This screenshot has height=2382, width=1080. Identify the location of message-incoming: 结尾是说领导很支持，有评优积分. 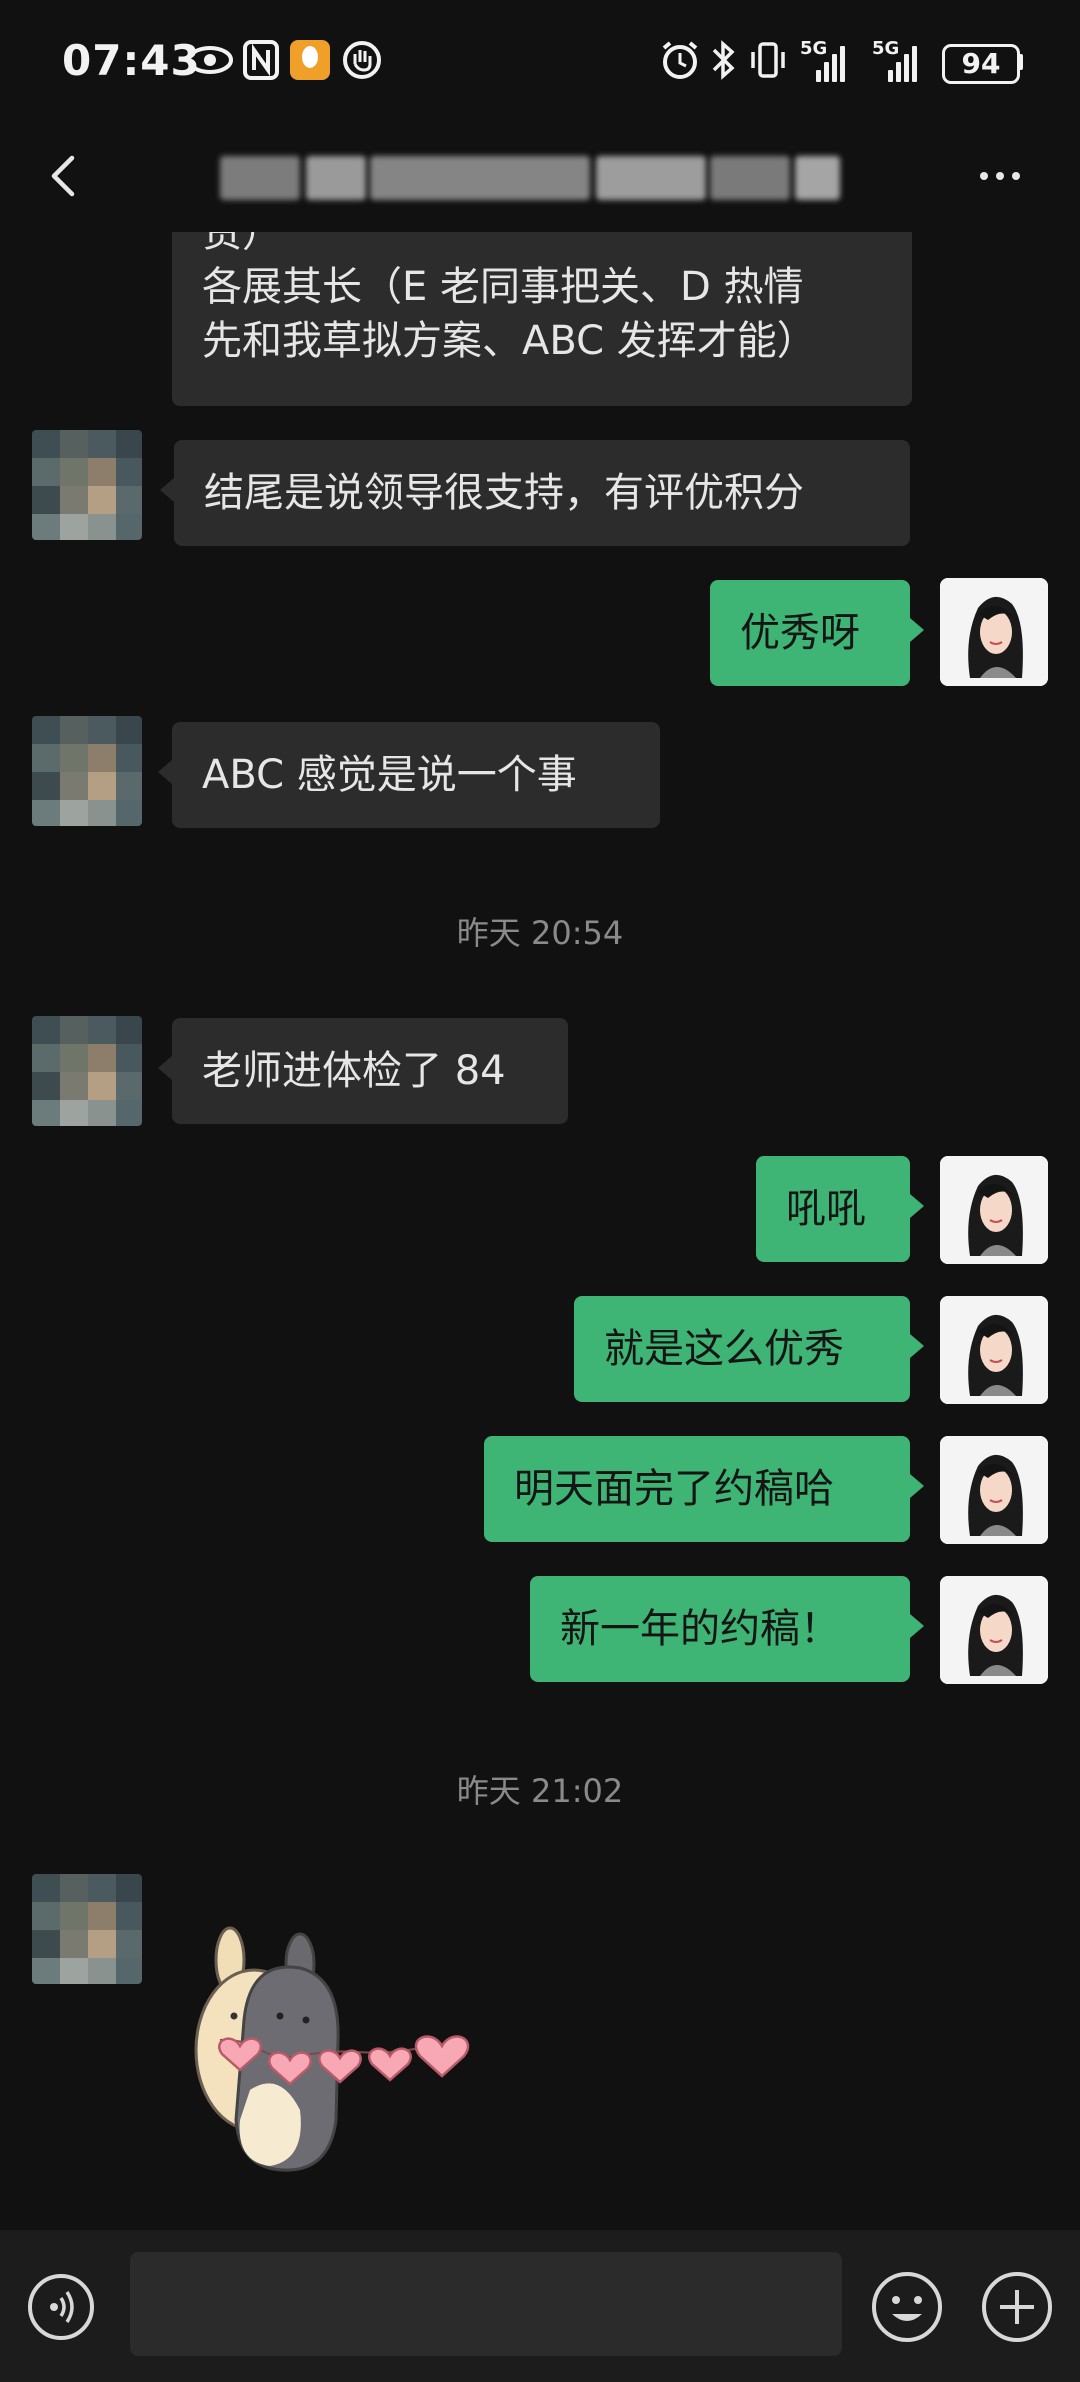
(535, 493).